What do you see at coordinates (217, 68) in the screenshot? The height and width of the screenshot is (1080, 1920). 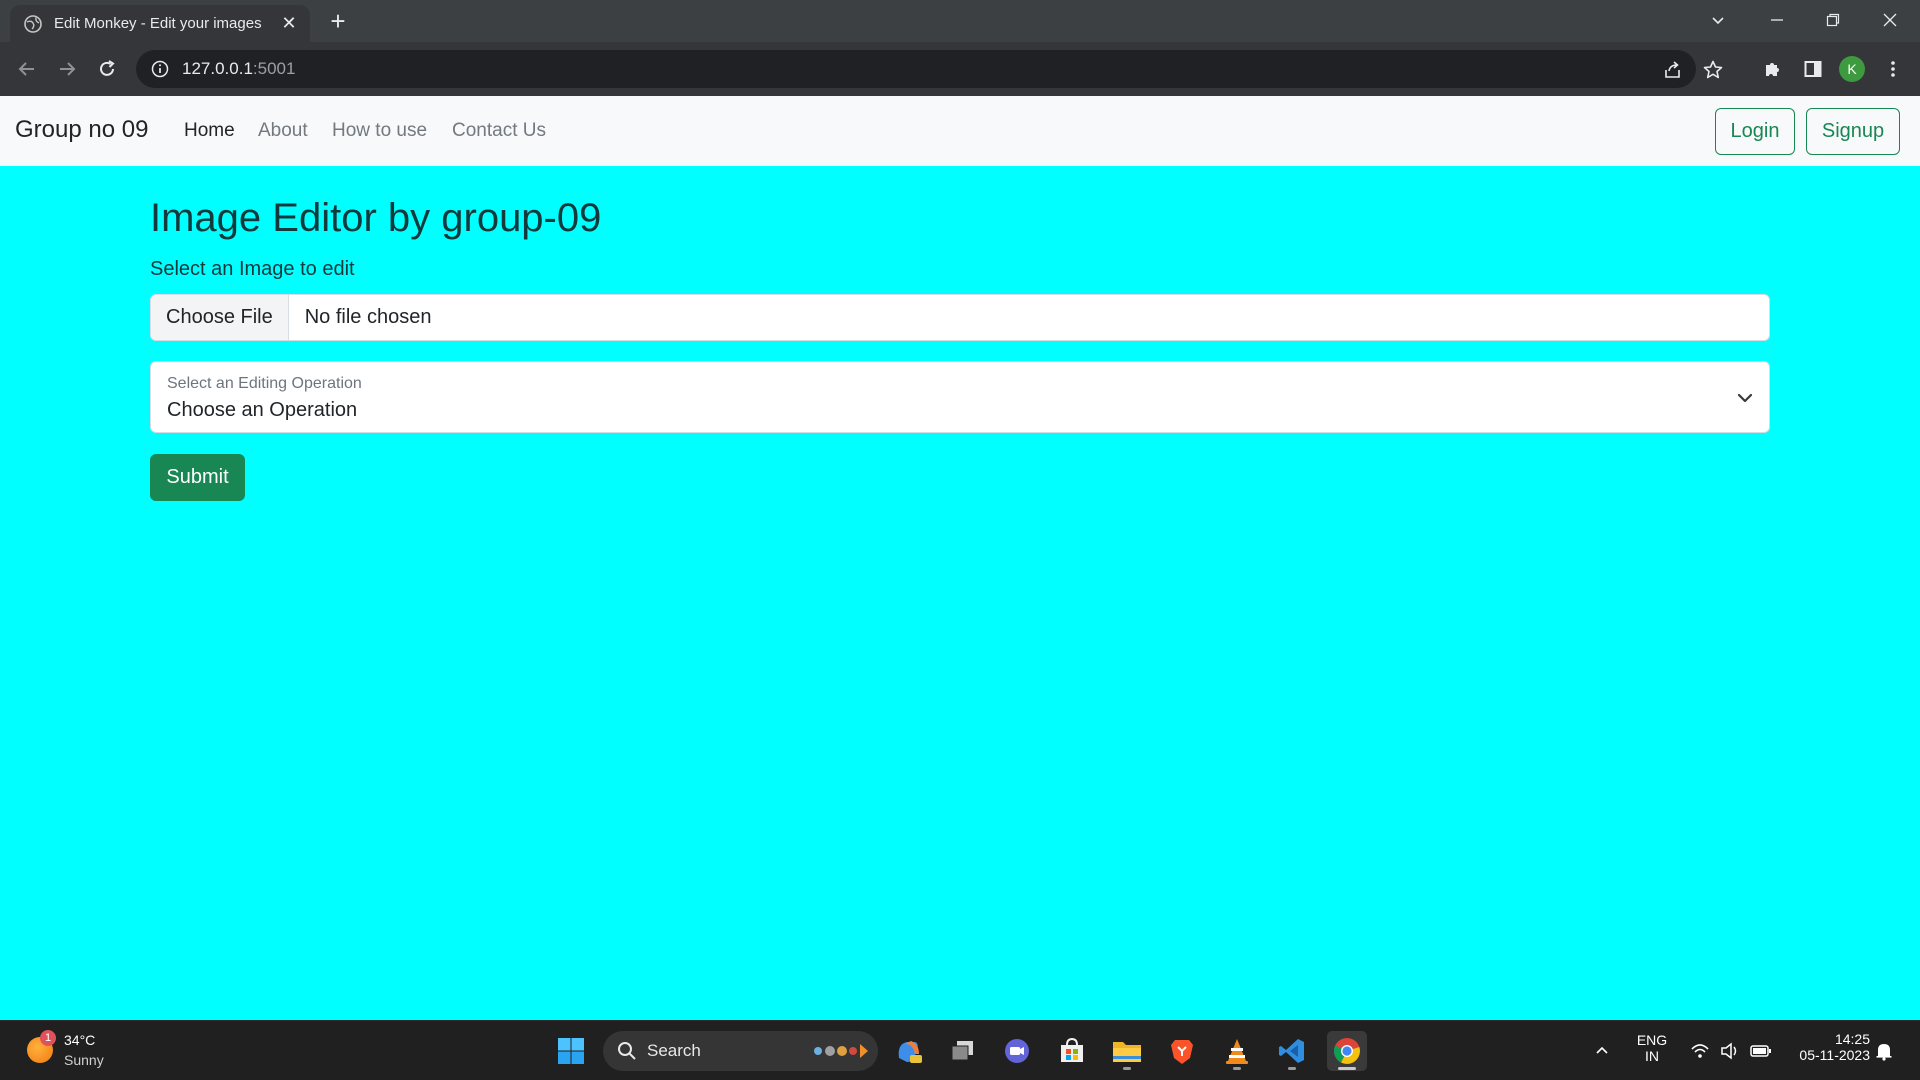 I see `url-host: 127.0.0.1` at bounding box center [217, 68].